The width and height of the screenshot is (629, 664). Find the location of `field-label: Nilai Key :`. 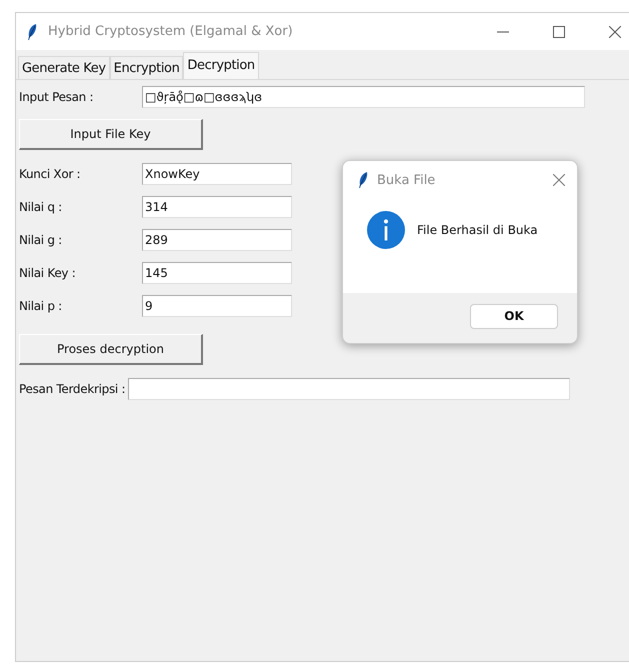

field-label: Nilai Key : is located at coordinates (47, 273).